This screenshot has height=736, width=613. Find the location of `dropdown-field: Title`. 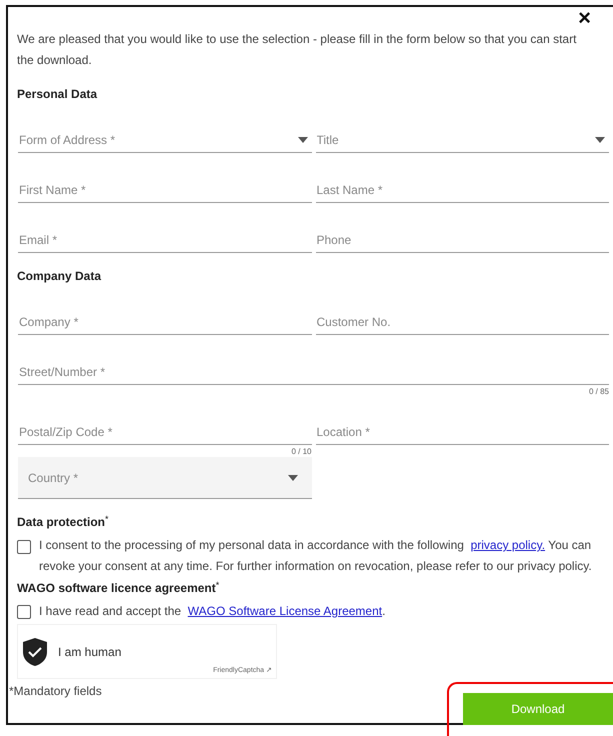

dropdown-field: Title is located at coordinates (462, 140).